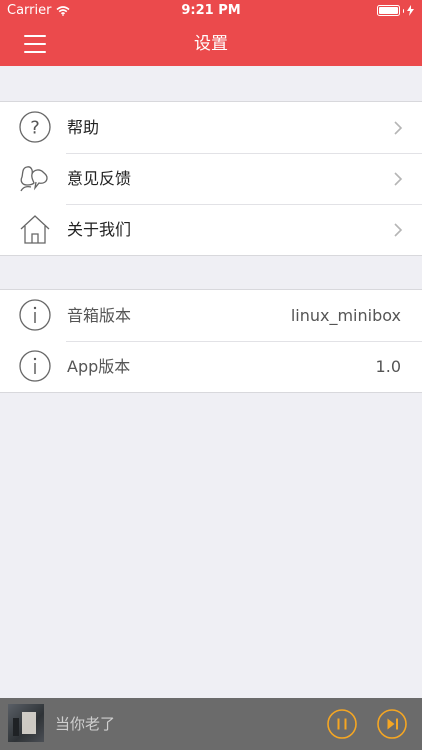  I want to click on status-time: 9:21 PM, so click(211, 10).